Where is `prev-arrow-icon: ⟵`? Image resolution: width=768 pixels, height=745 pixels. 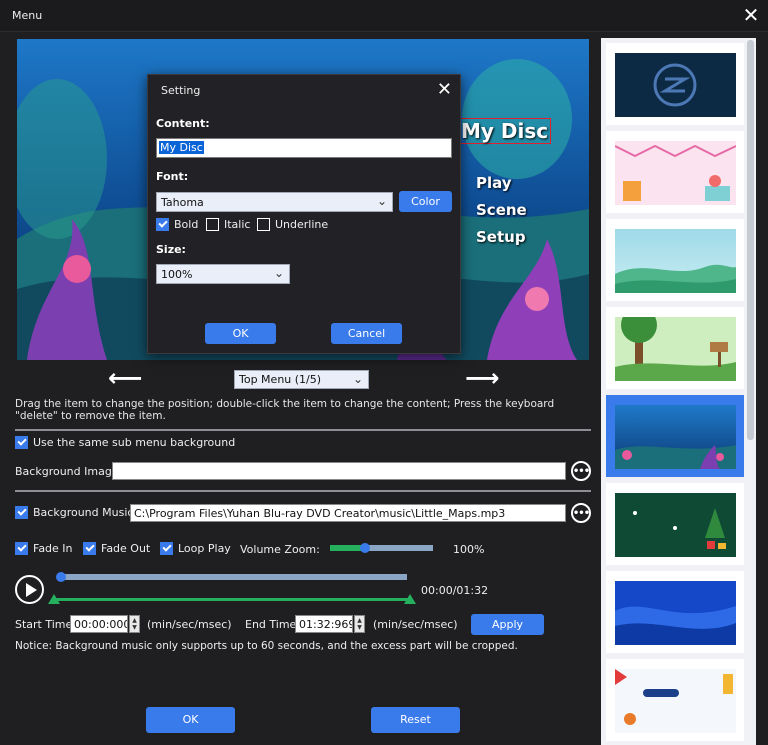
prev-arrow-icon: ⟵ is located at coordinates (125, 378).